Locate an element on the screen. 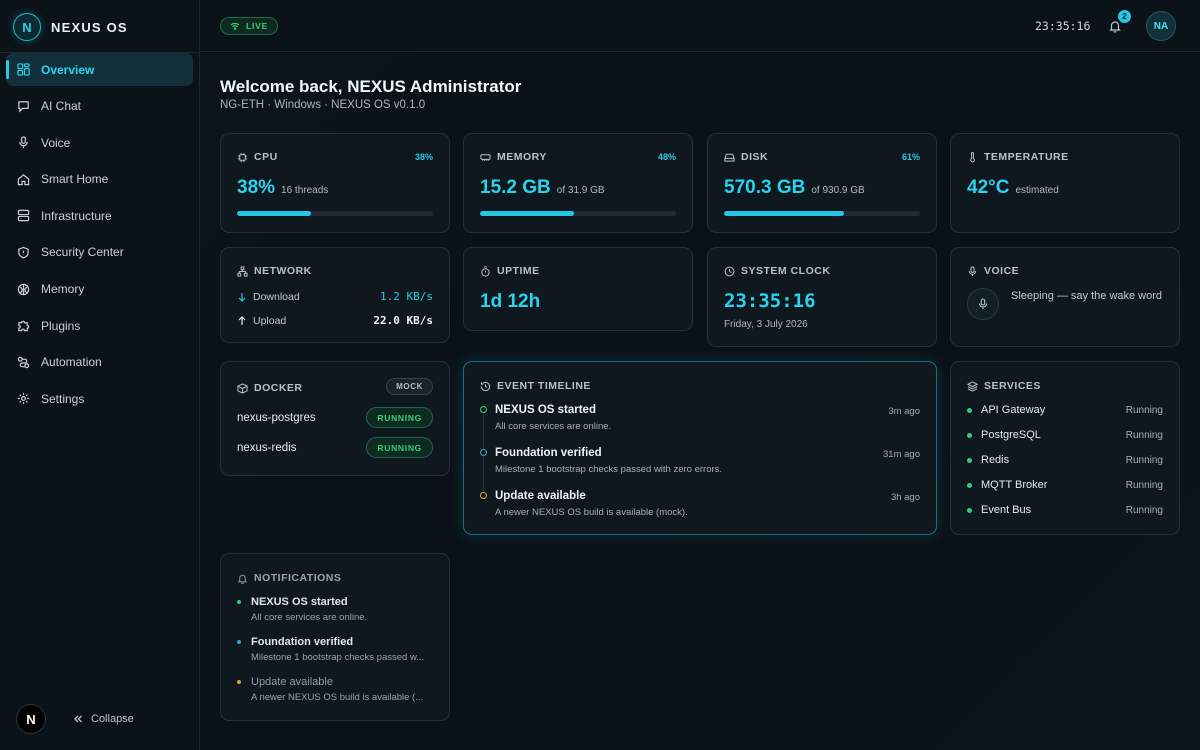  sidebar-item-label: Infrastructure is located at coordinates (76, 215).